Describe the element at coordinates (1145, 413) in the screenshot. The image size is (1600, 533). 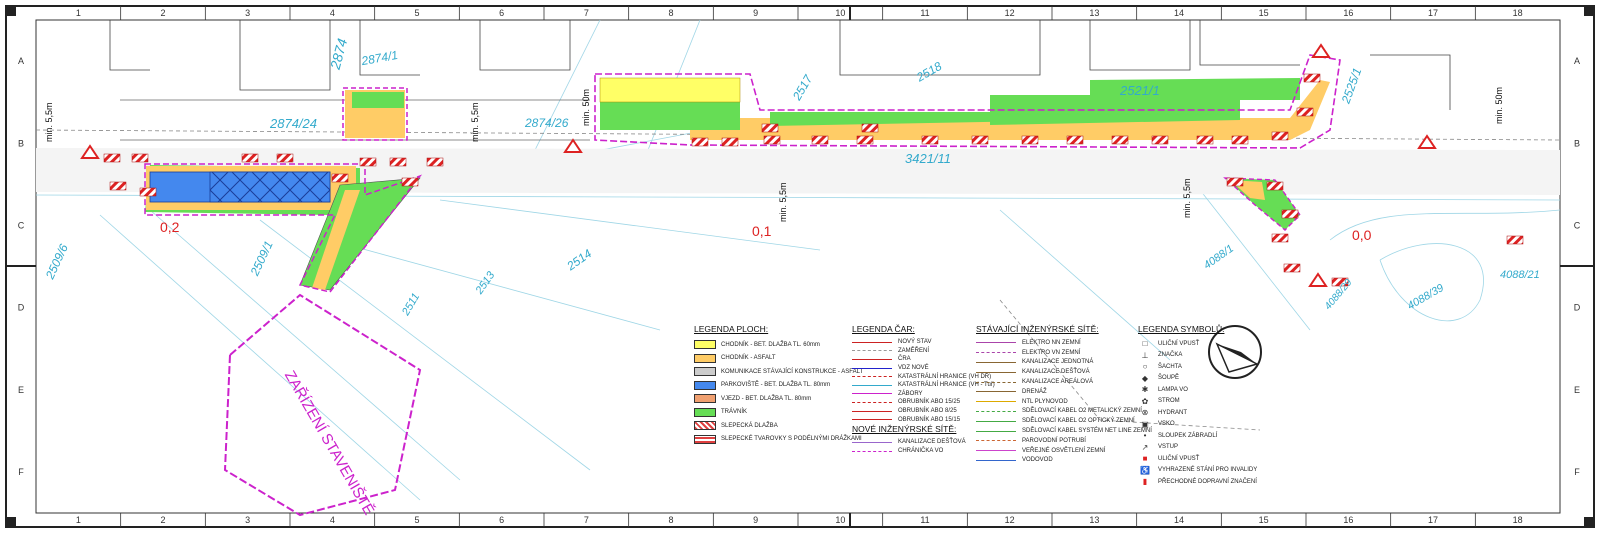
I see `legend-symbol-icon: ⊗` at that location.